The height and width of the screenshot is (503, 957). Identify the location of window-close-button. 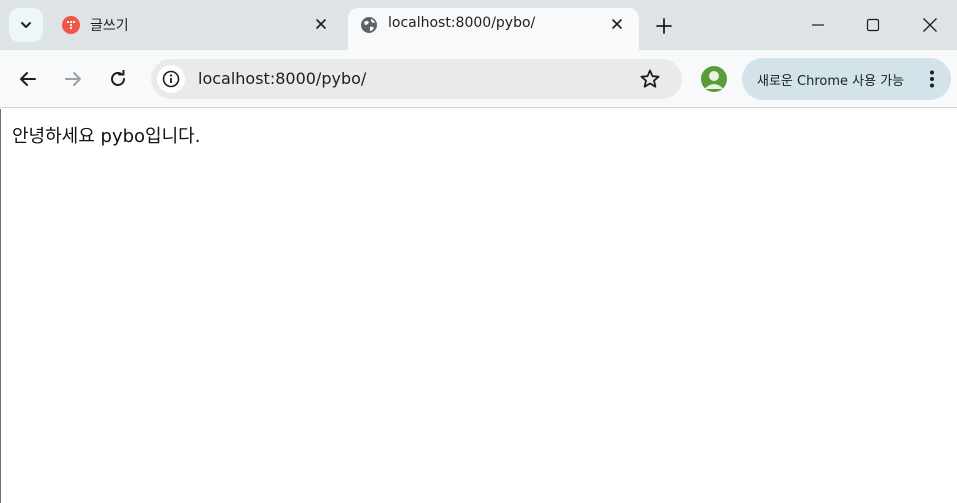
(929, 25).